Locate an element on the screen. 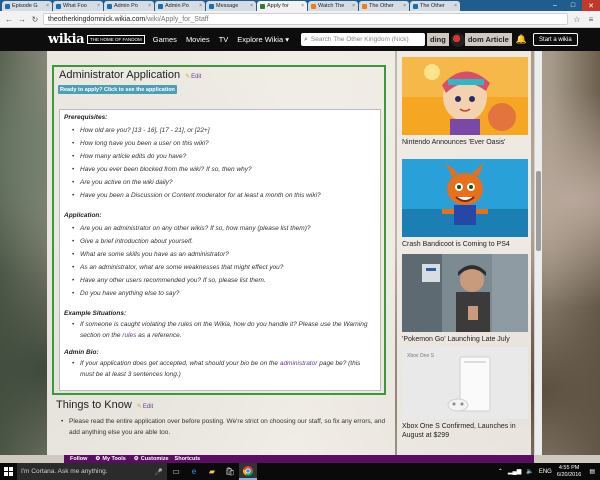 The image size is (600, 480). rail-caption: Nintendo Announces 'Ever Oasis' is located at coordinates (465, 142).